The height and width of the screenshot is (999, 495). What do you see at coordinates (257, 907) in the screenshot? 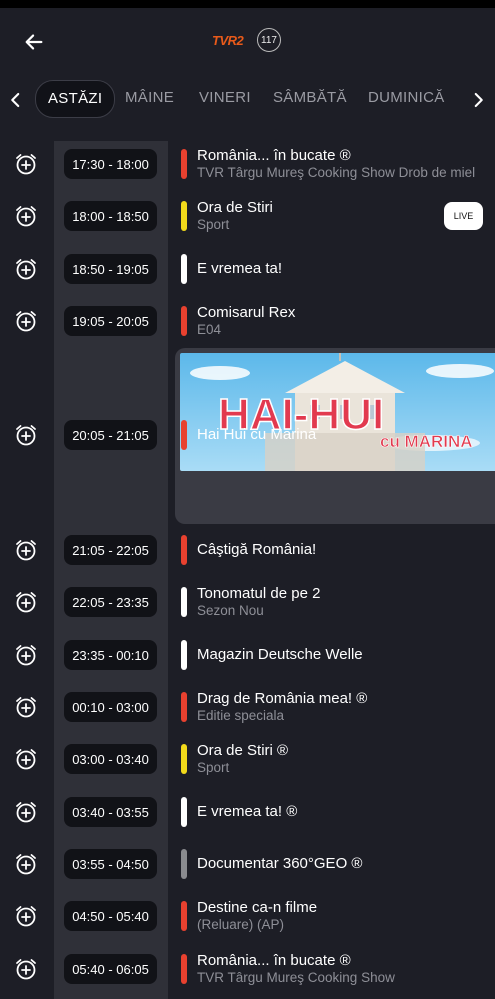
I see `program-title: Destine ca-n filme` at bounding box center [257, 907].